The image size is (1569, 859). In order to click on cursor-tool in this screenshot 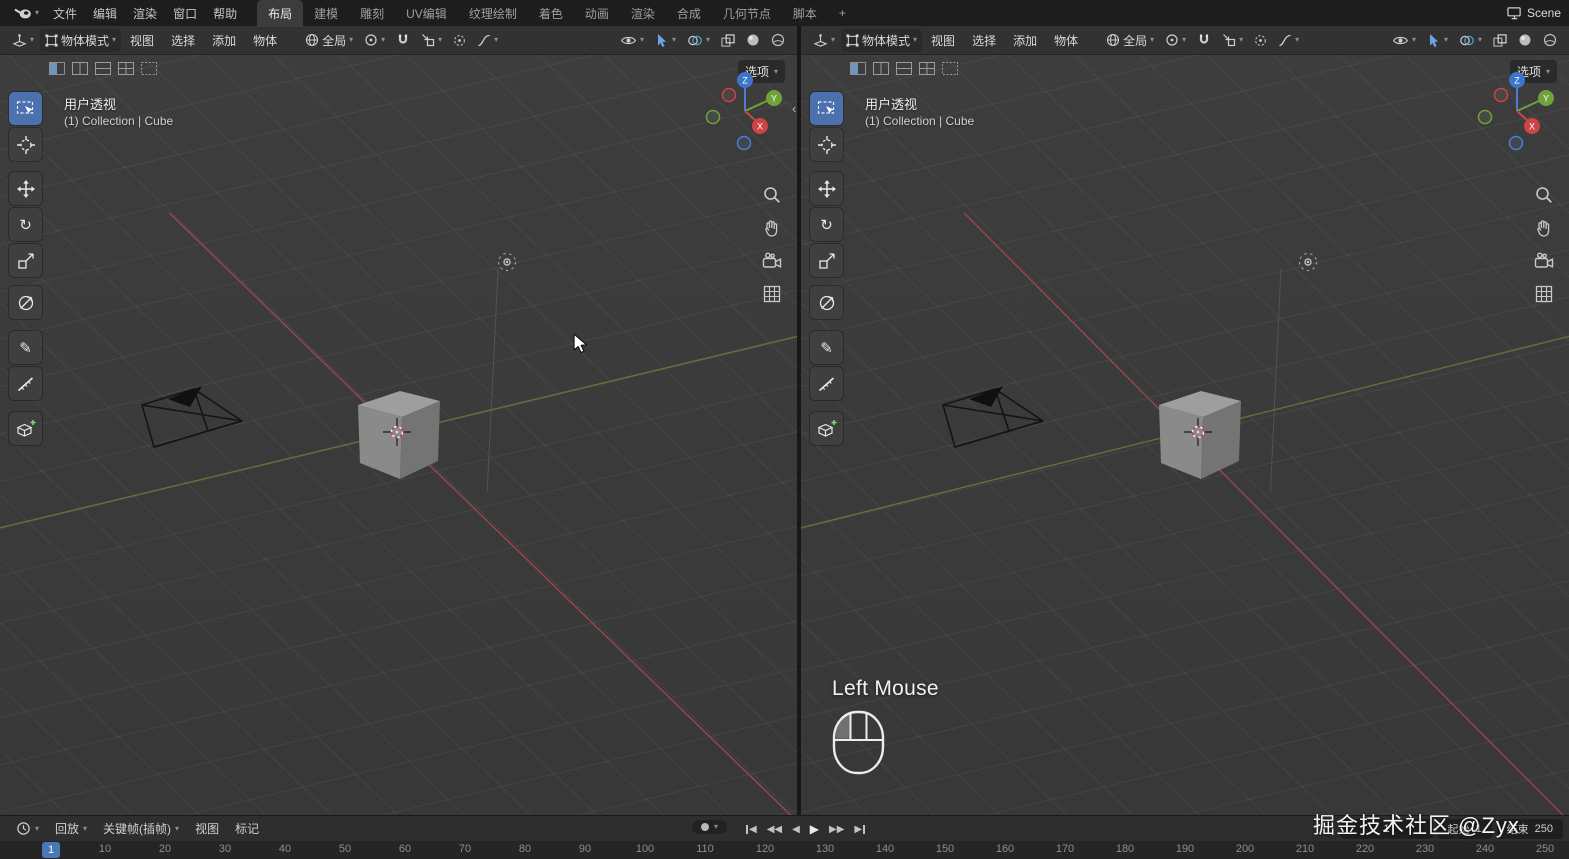, I will do `click(826, 144)`.